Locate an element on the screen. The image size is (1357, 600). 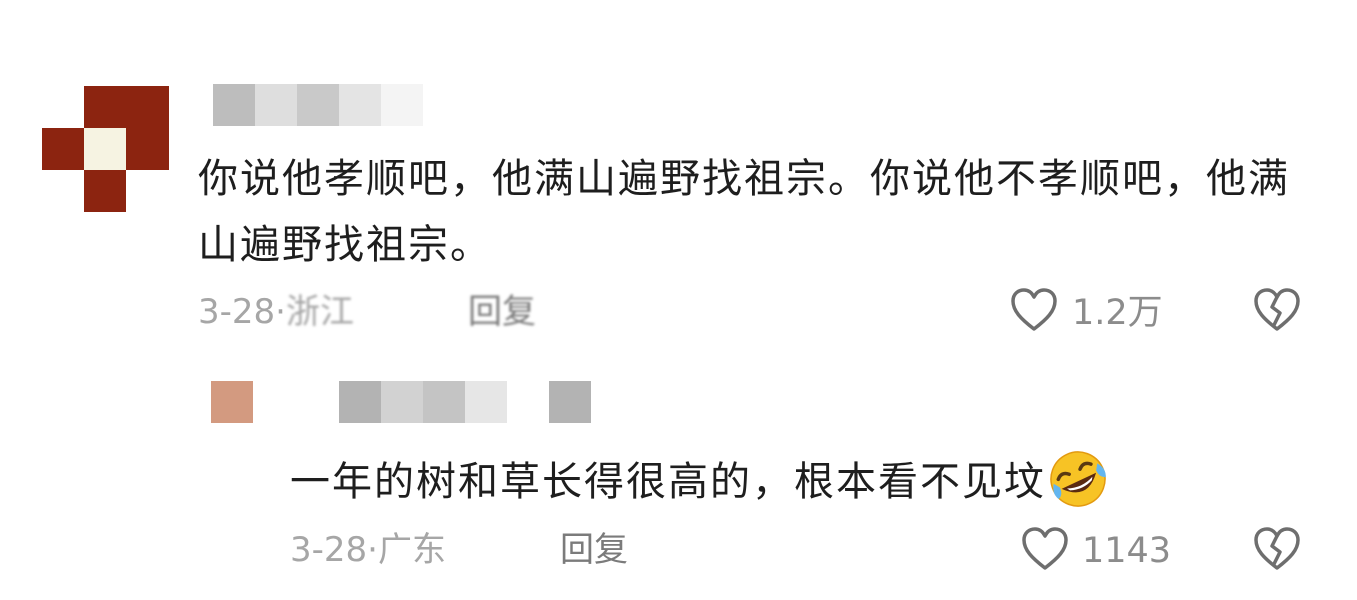
reply-date: 3-28 is located at coordinates (329, 550).